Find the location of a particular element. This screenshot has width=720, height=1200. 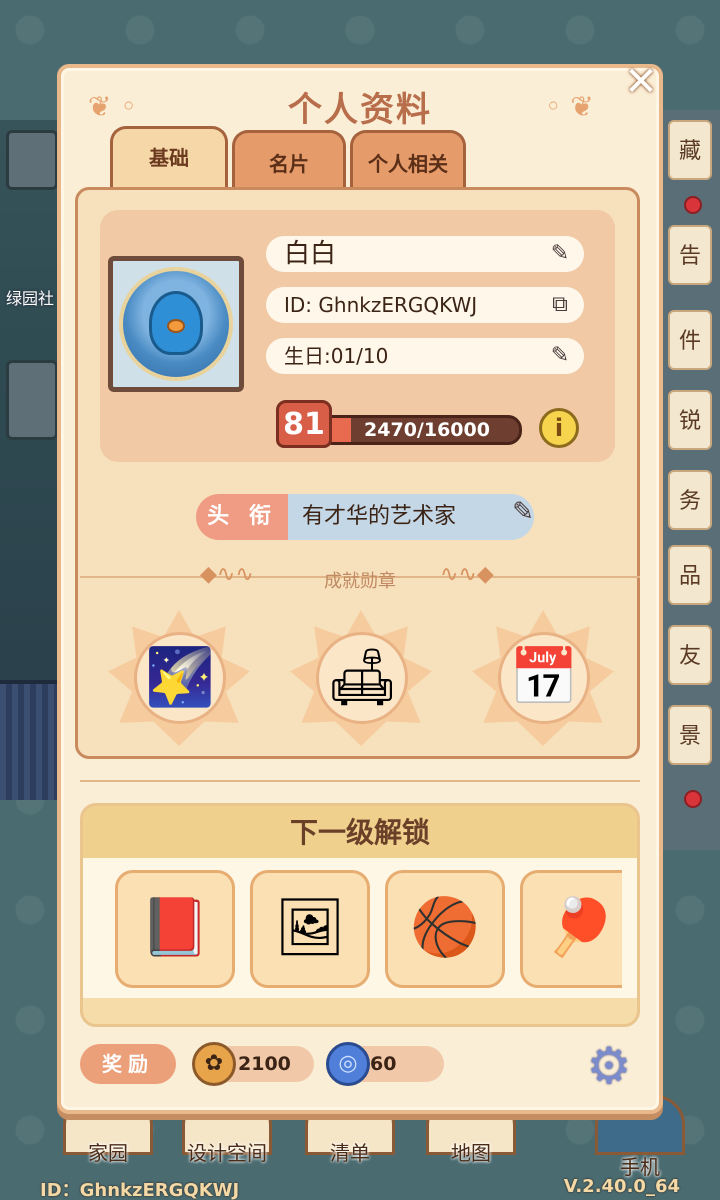

player-id-field: ID: GhnkzERGQKWJ ⧉ is located at coordinates (425, 305).